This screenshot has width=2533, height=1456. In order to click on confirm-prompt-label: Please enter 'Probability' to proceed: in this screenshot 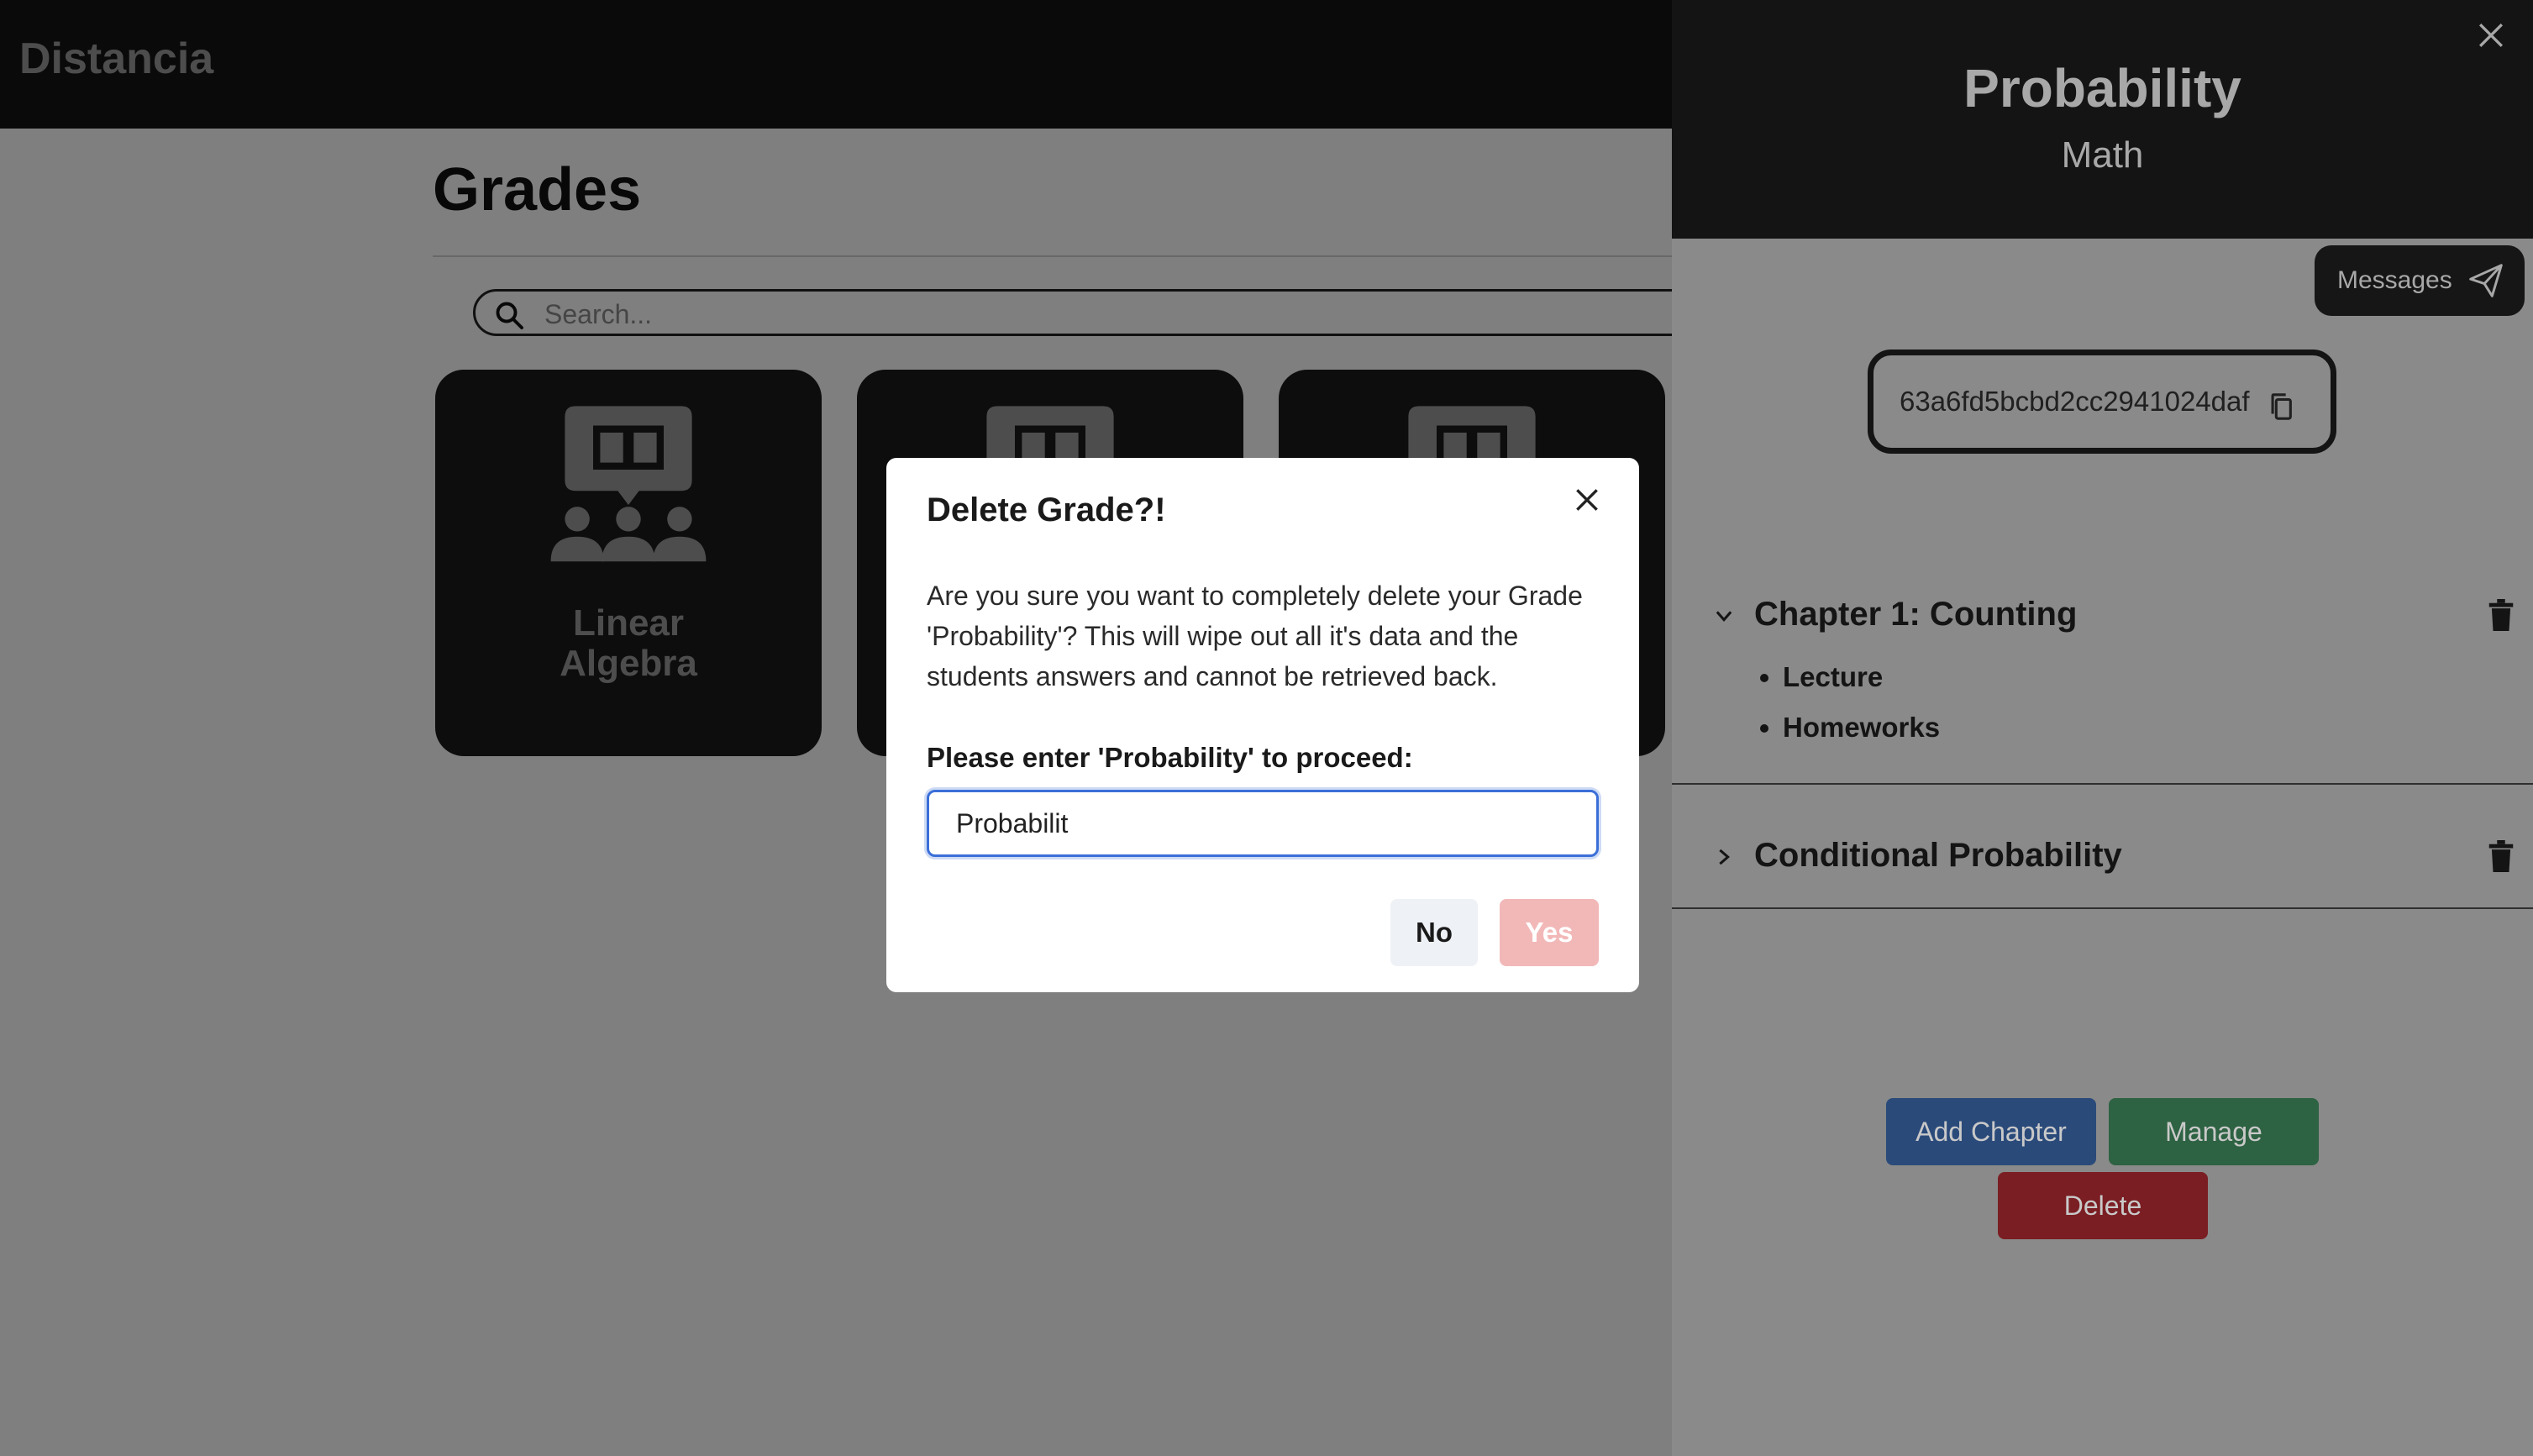, I will do `click(1170, 757)`.